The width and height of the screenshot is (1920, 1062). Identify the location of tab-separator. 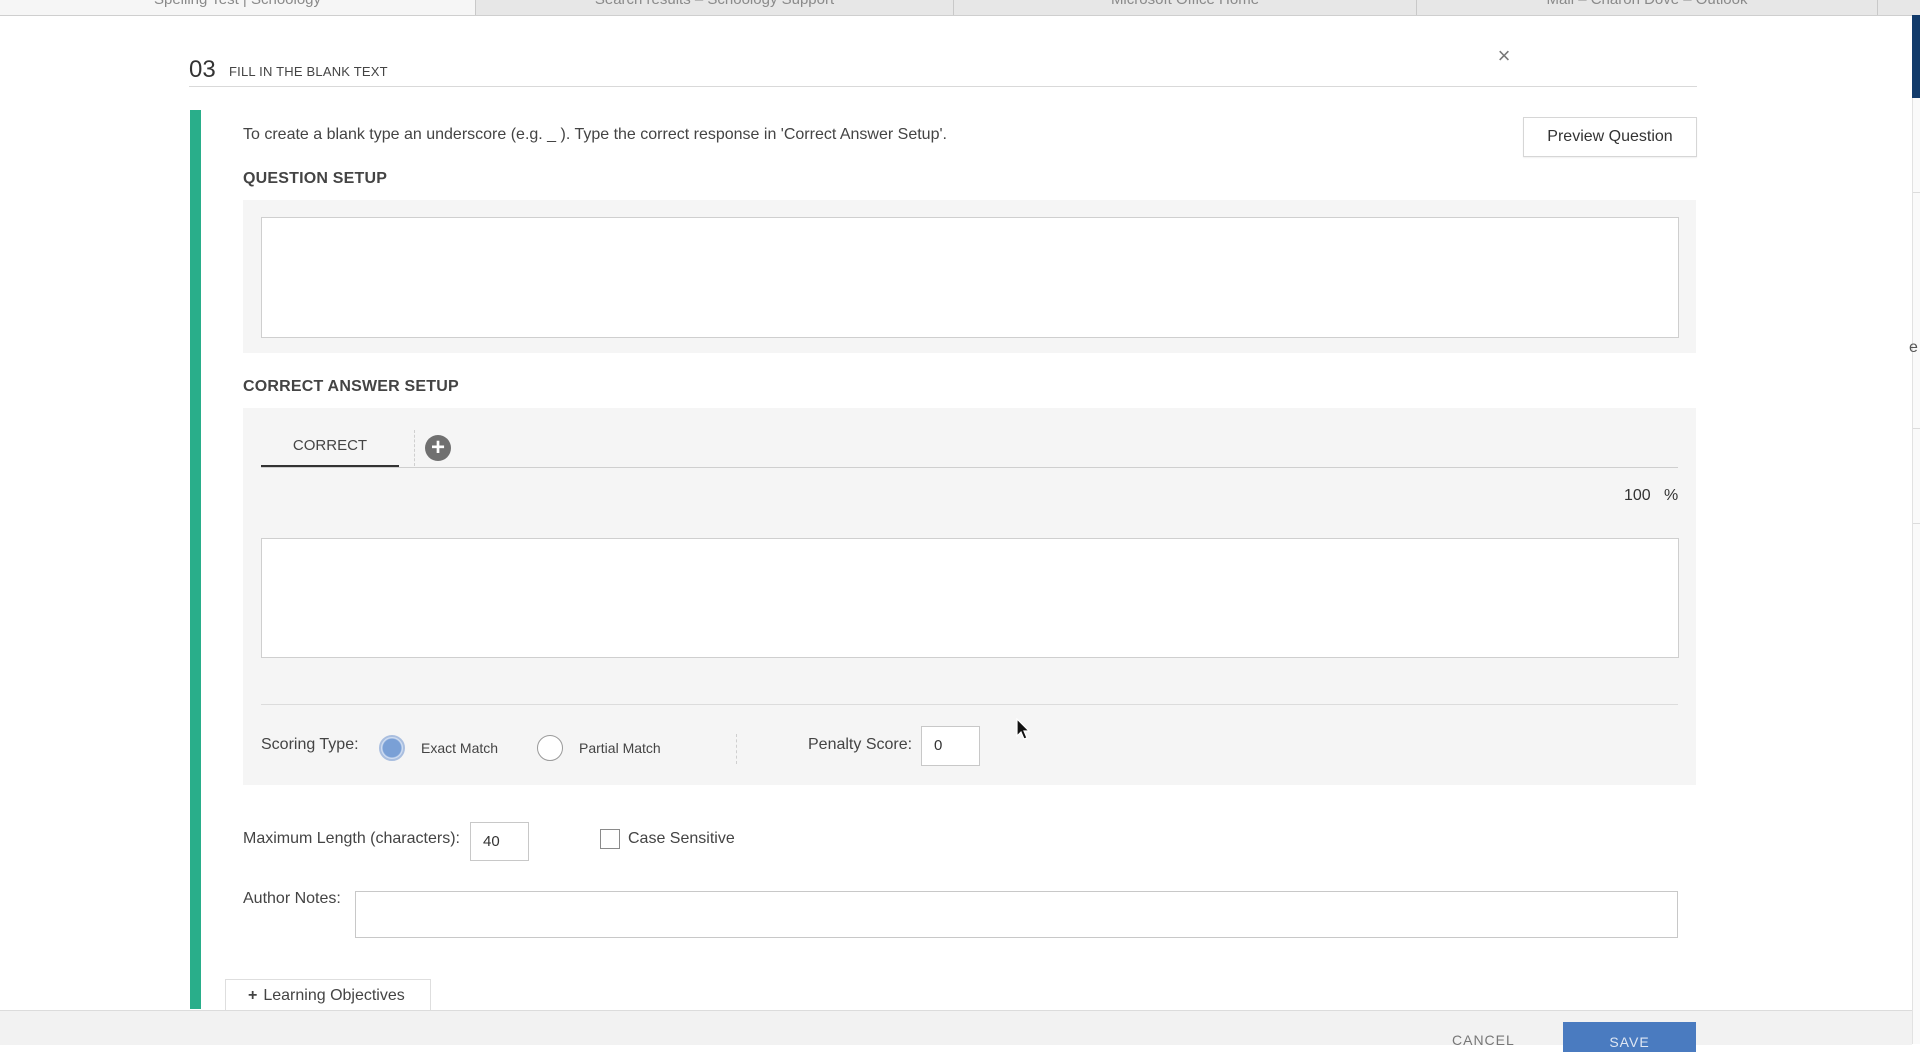
(414, 448).